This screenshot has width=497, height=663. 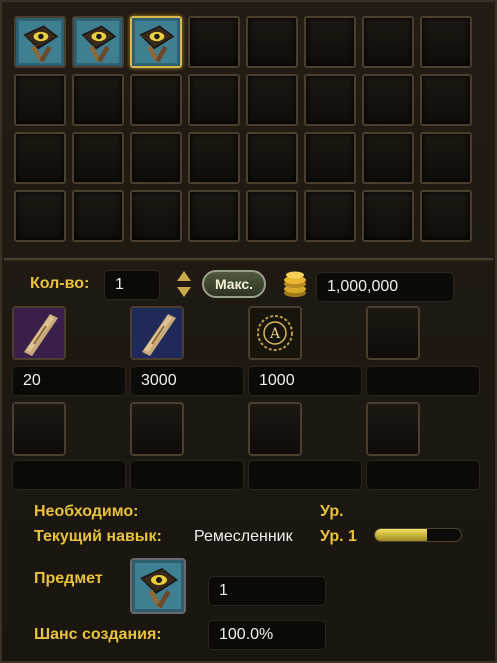 What do you see at coordinates (243, 536) in the screenshot?
I see `skill-name: Ремесленник` at bounding box center [243, 536].